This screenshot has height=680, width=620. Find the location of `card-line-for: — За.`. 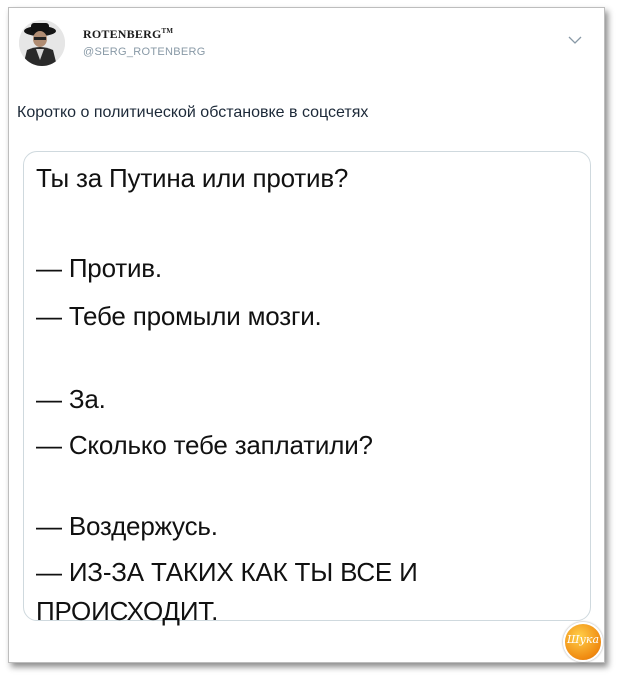

card-line-for: — За. is located at coordinates (71, 399).